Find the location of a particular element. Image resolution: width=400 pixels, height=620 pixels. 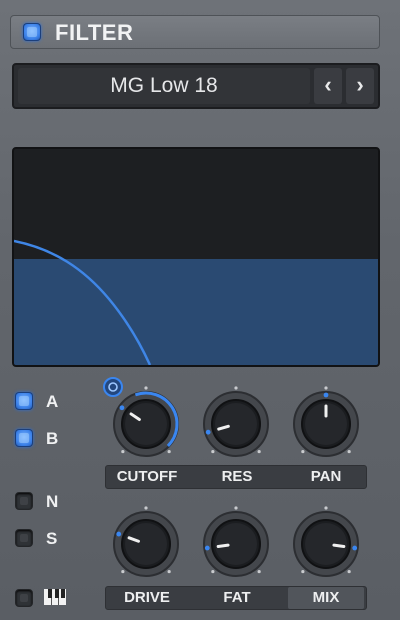

fat-label: FAT is located at coordinates (237, 597).